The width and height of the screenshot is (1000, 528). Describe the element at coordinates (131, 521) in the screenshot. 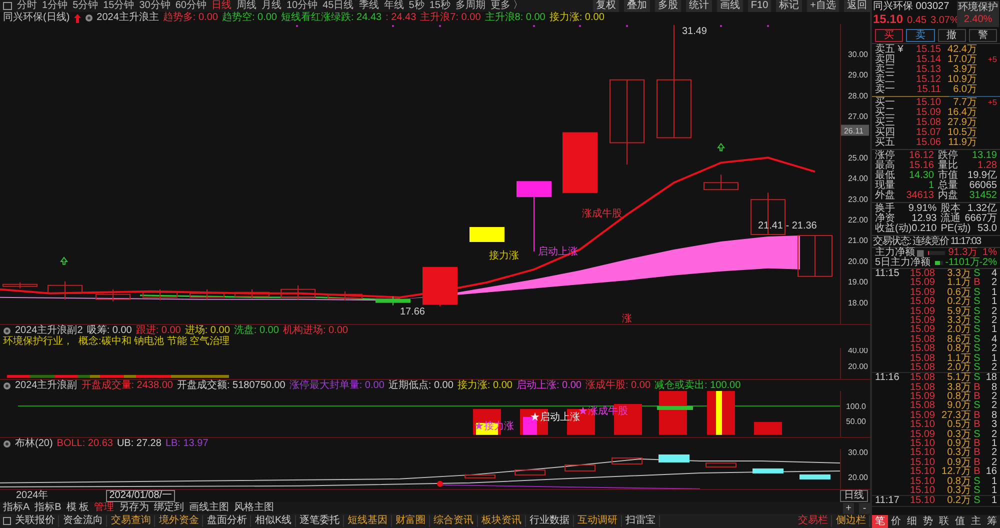

I see `taskbar-item: 交易查询` at that location.